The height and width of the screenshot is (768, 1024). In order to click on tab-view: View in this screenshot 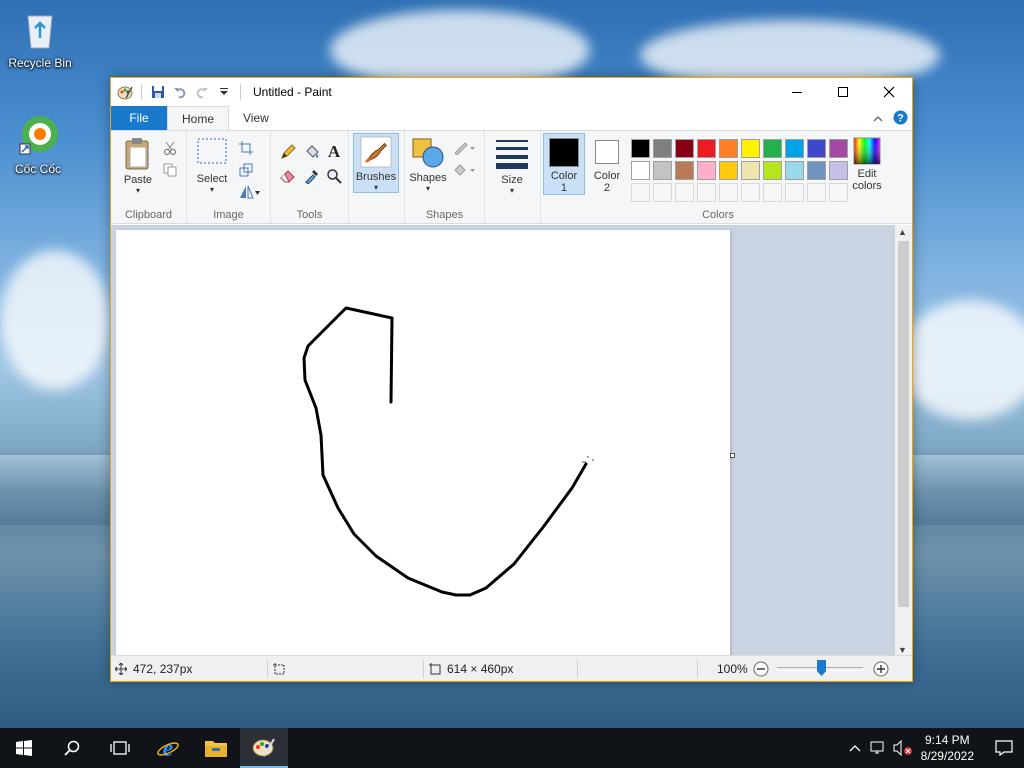, I will do `click(256, 118)`.